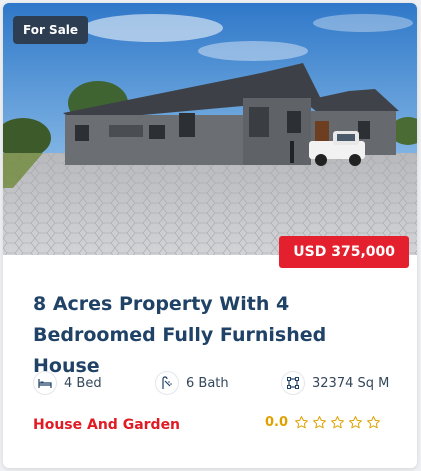  Describe the element at coordinates (207, 383) in the screenshot. I see `baths-label: 6 Bath` at that location.